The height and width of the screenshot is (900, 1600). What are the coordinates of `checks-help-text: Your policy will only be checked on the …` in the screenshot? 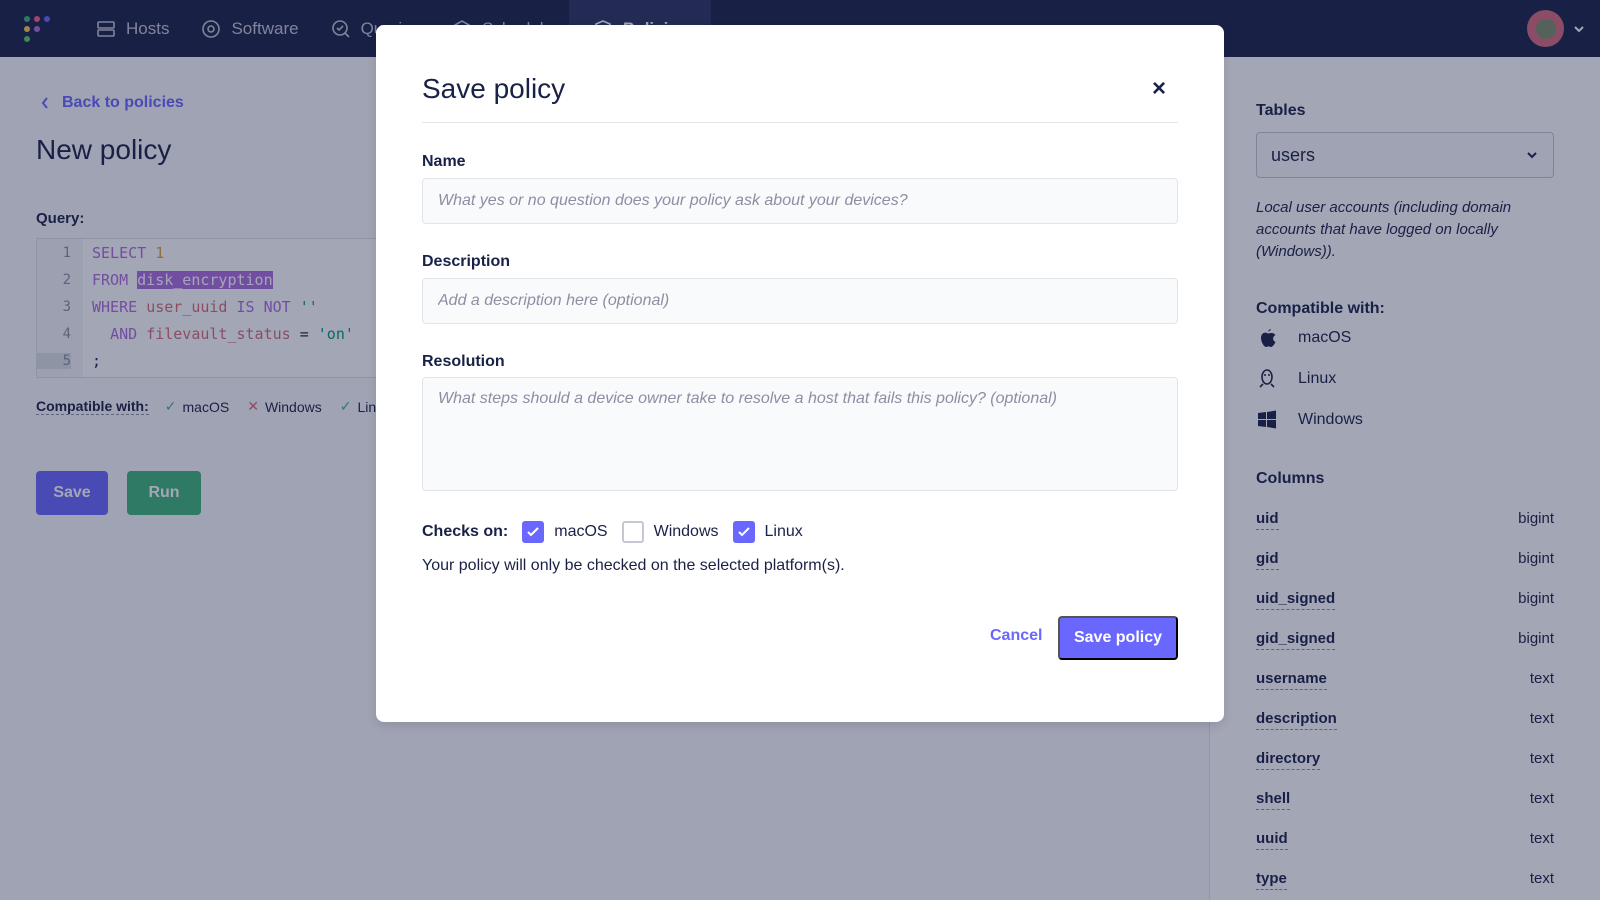 It's located at (633, 565).